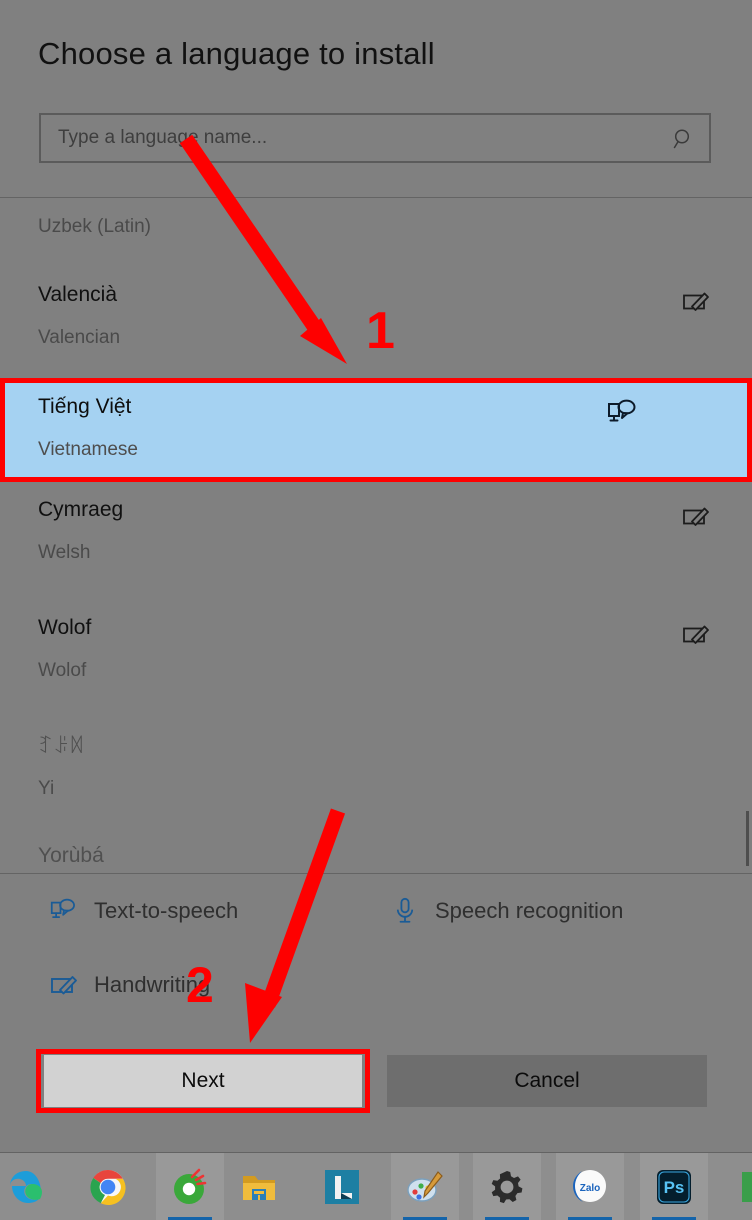 The image size is (752, 1220). Describe the element at coordinates (380, 331) in the screenshot. I see `annotation-step-1: 1` at that location.